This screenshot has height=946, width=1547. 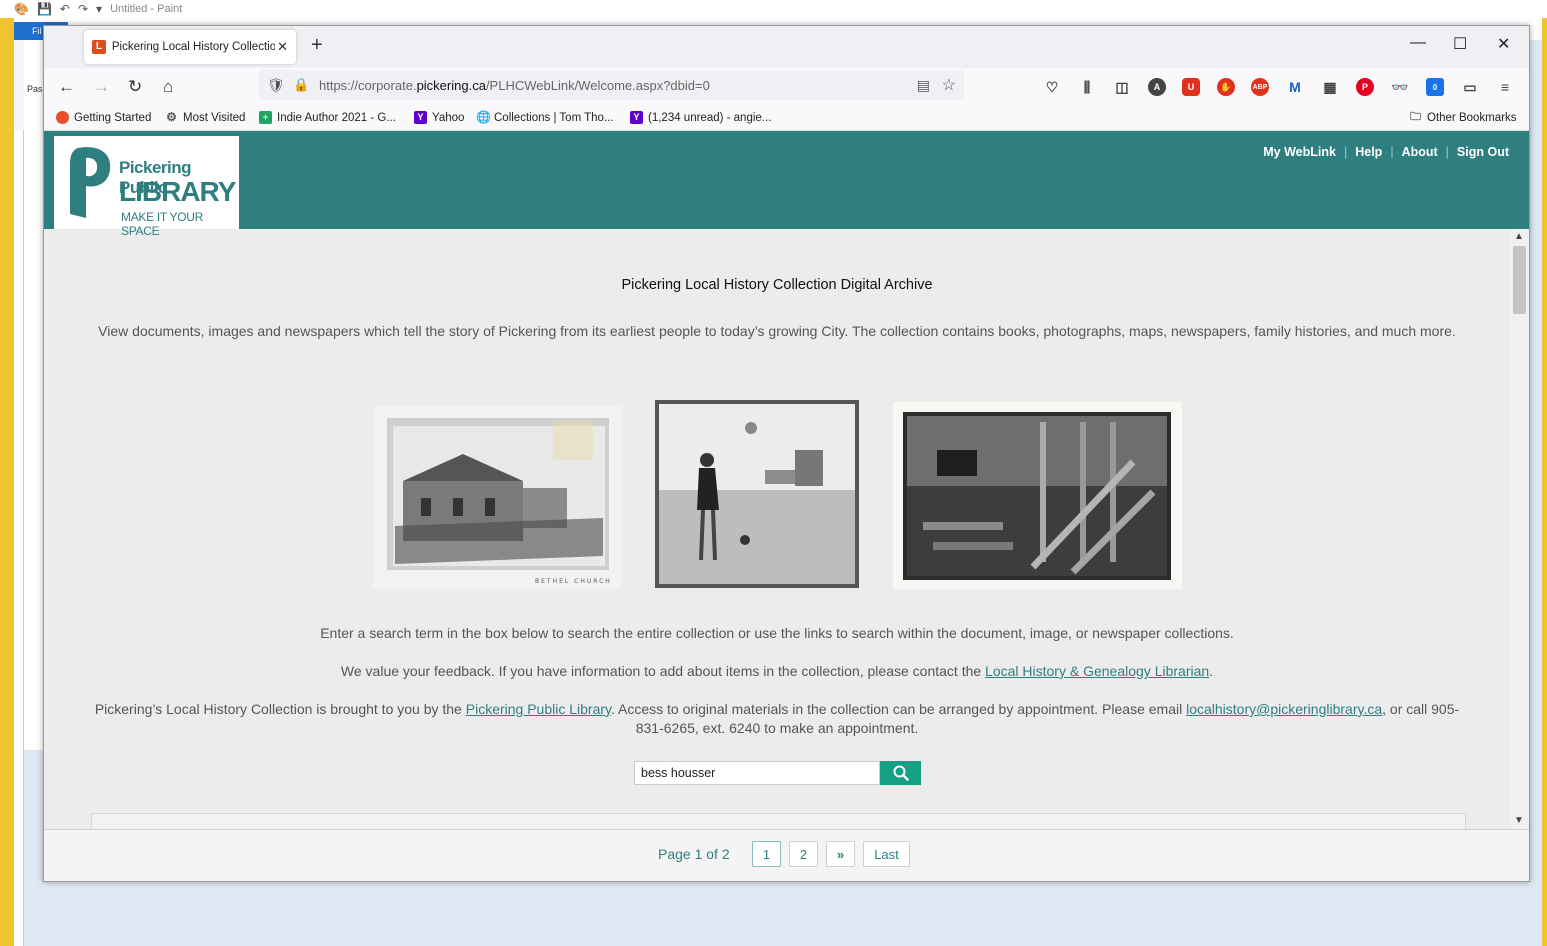 What do you see at coordinates (276, 85) in the screenshot?
I see `tracking-shield-icon: 🛡` at bounding box center [276, 85].